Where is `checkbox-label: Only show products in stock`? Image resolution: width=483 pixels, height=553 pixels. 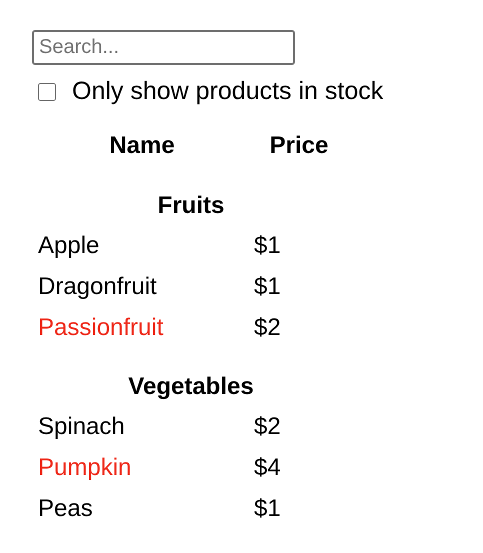 checkbox-label: Only show products in stock is located at coordinates (228, 91).